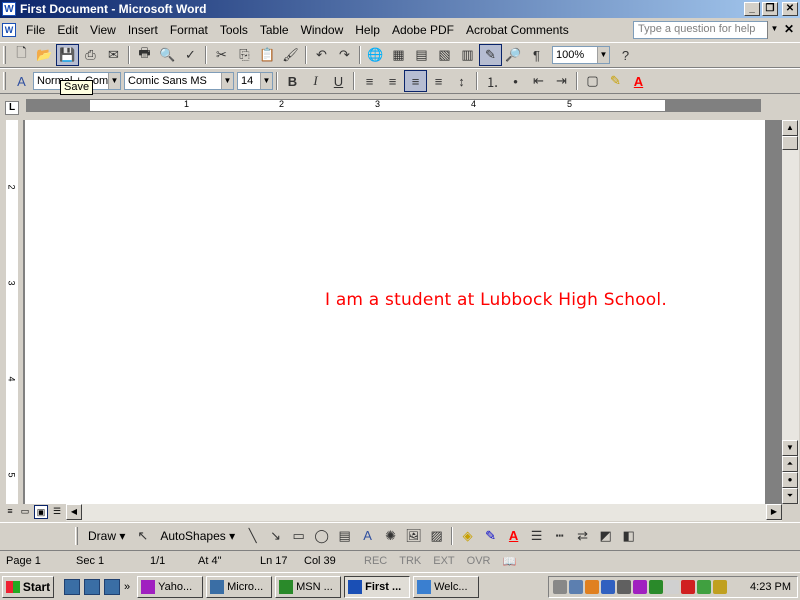  Describe the element at coordinates (292, 81) in the screenshot. I see `bold-icon: B` at that location.